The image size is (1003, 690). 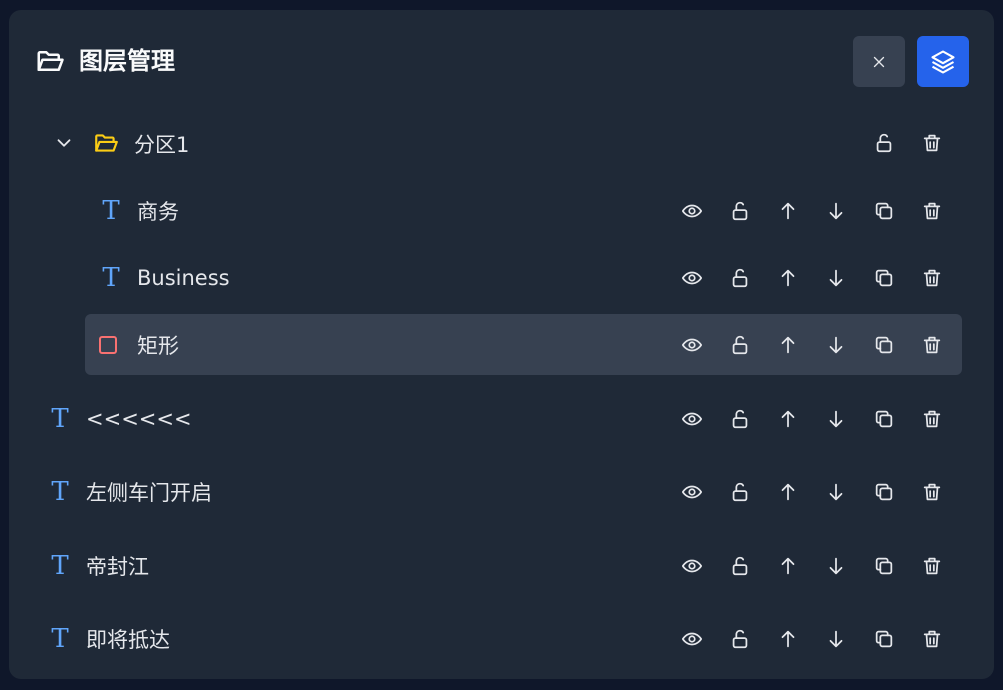 I want to click on layer-label: 矩形, so click(x=158, y=345).